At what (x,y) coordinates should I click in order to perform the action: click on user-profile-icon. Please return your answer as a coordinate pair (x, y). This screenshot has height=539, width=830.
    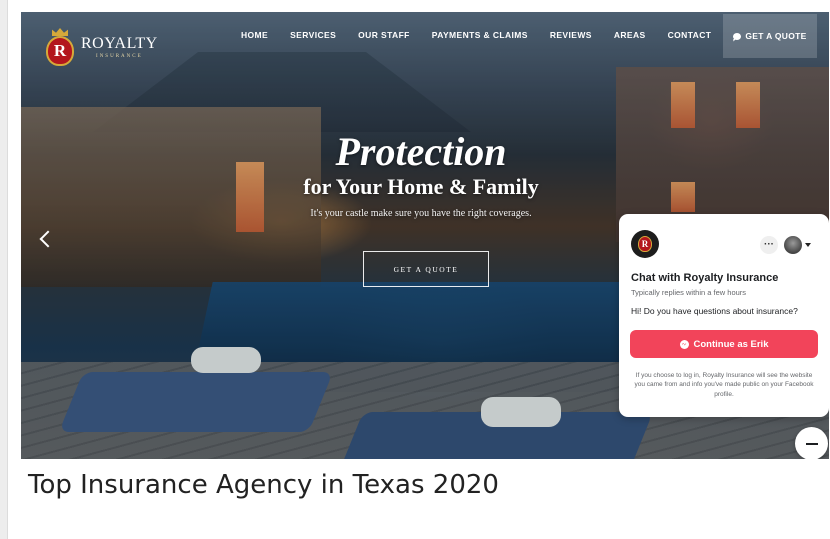
    Looking at the image, I should click on (793, 245).